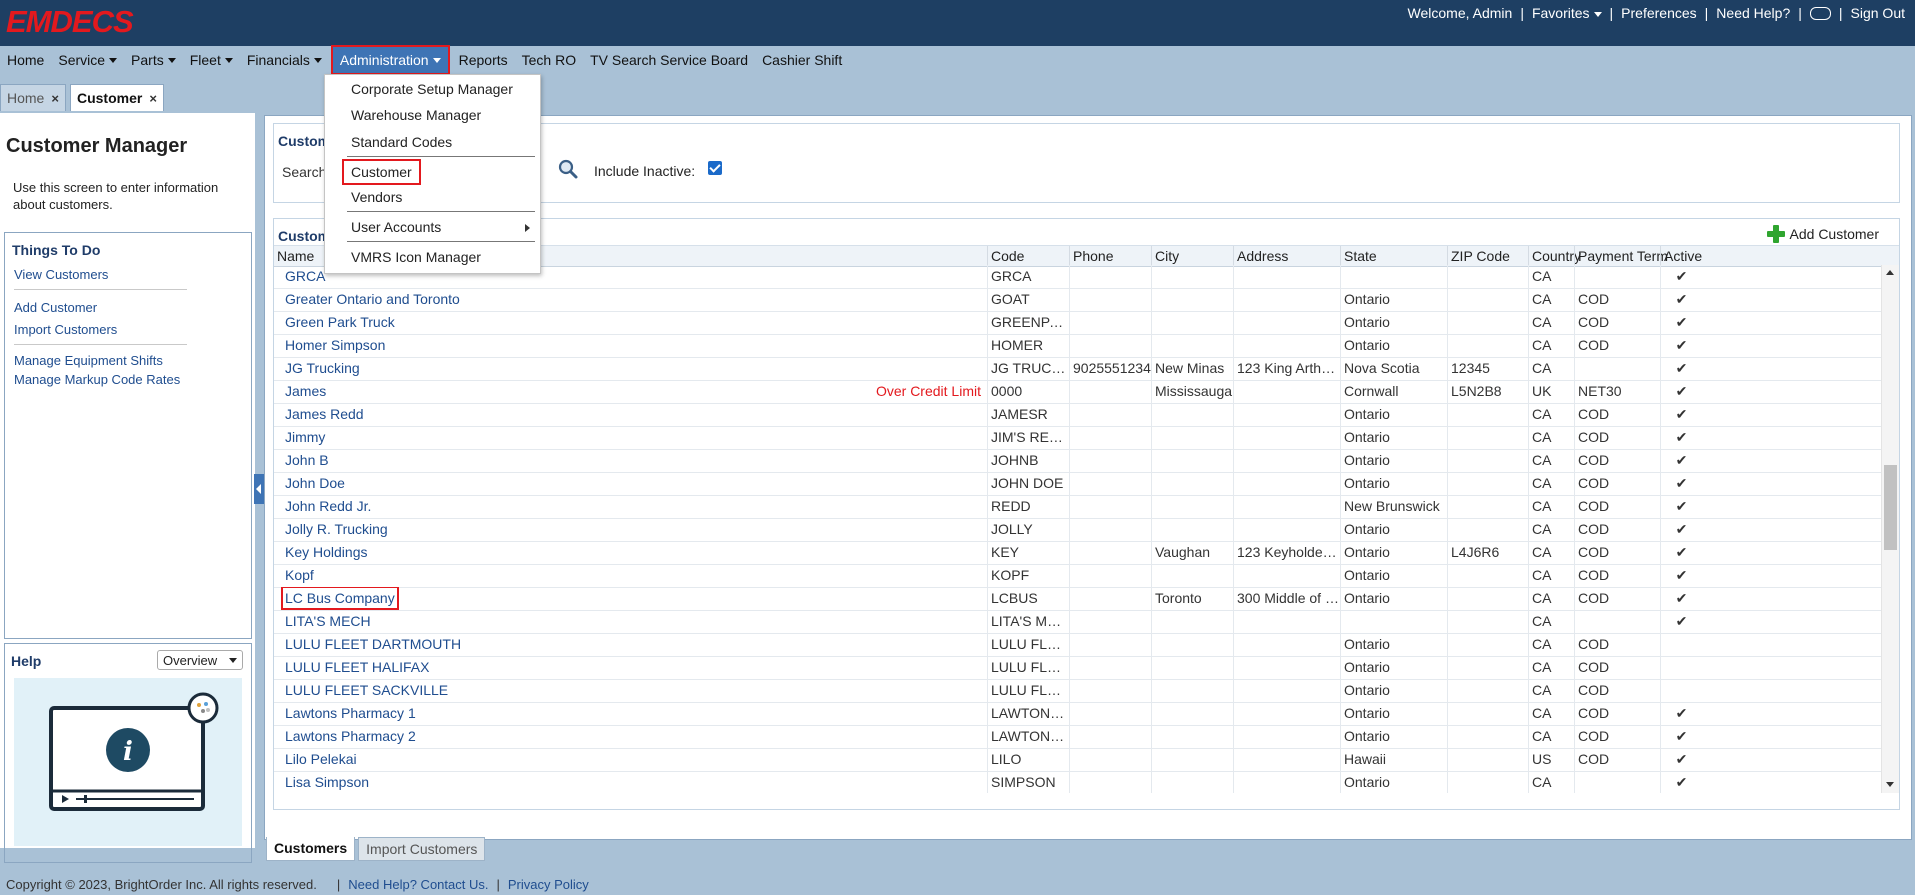 The image size is (1915, 895). Describe the element at coordinates (322, 368) in the screenshot. I see `customer-name-link: JG Trucking` at that location.